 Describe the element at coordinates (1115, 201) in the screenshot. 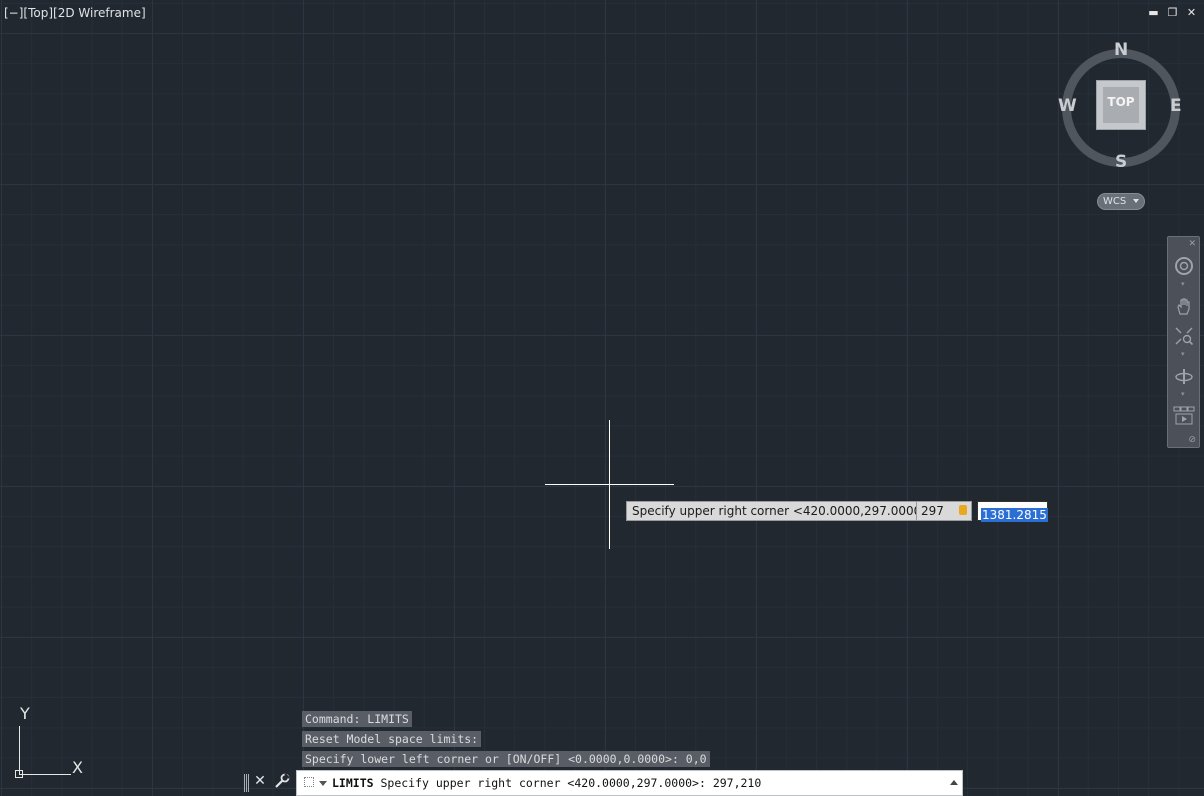

I see `wcs-label: WCS` at that location.